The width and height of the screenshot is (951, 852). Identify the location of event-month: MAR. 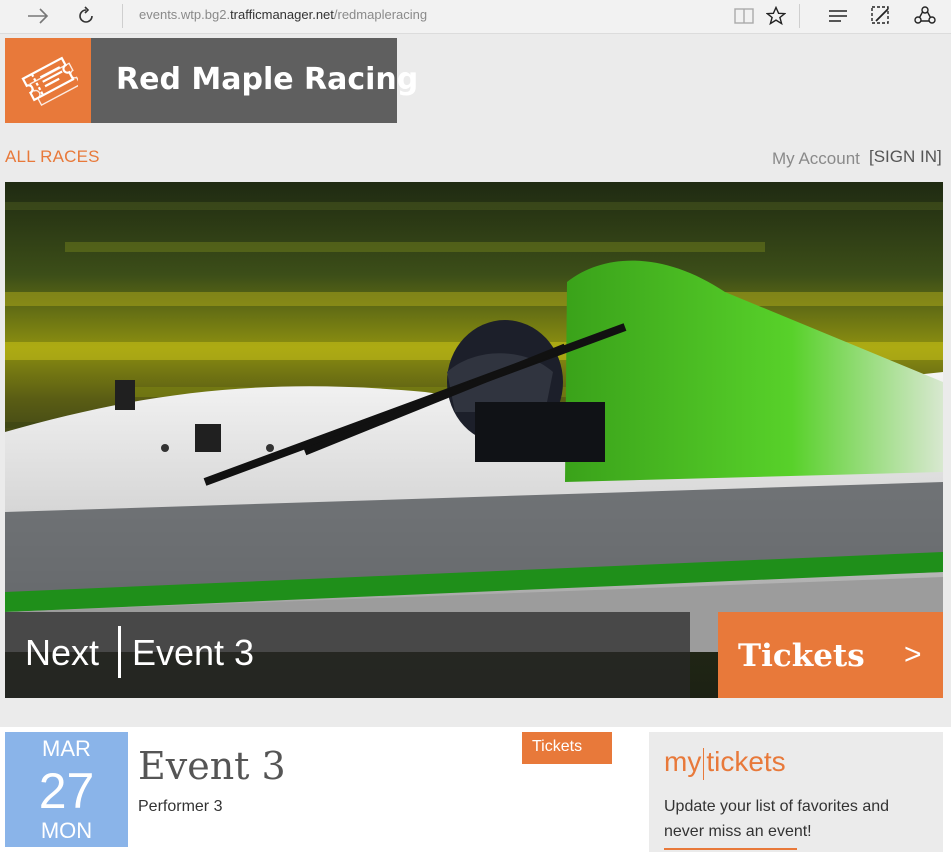
(66, 748).